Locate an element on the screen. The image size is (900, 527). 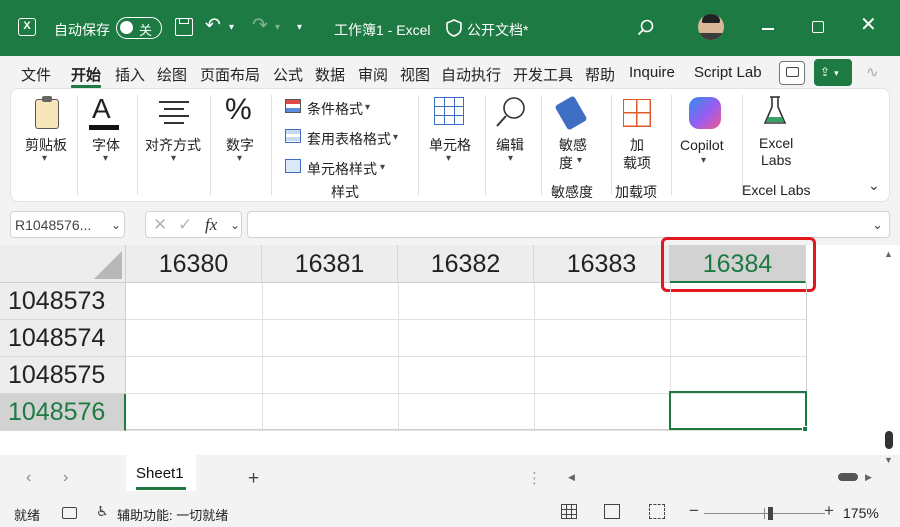
copilot-label: Copilot is located at coordinates (702, 145).